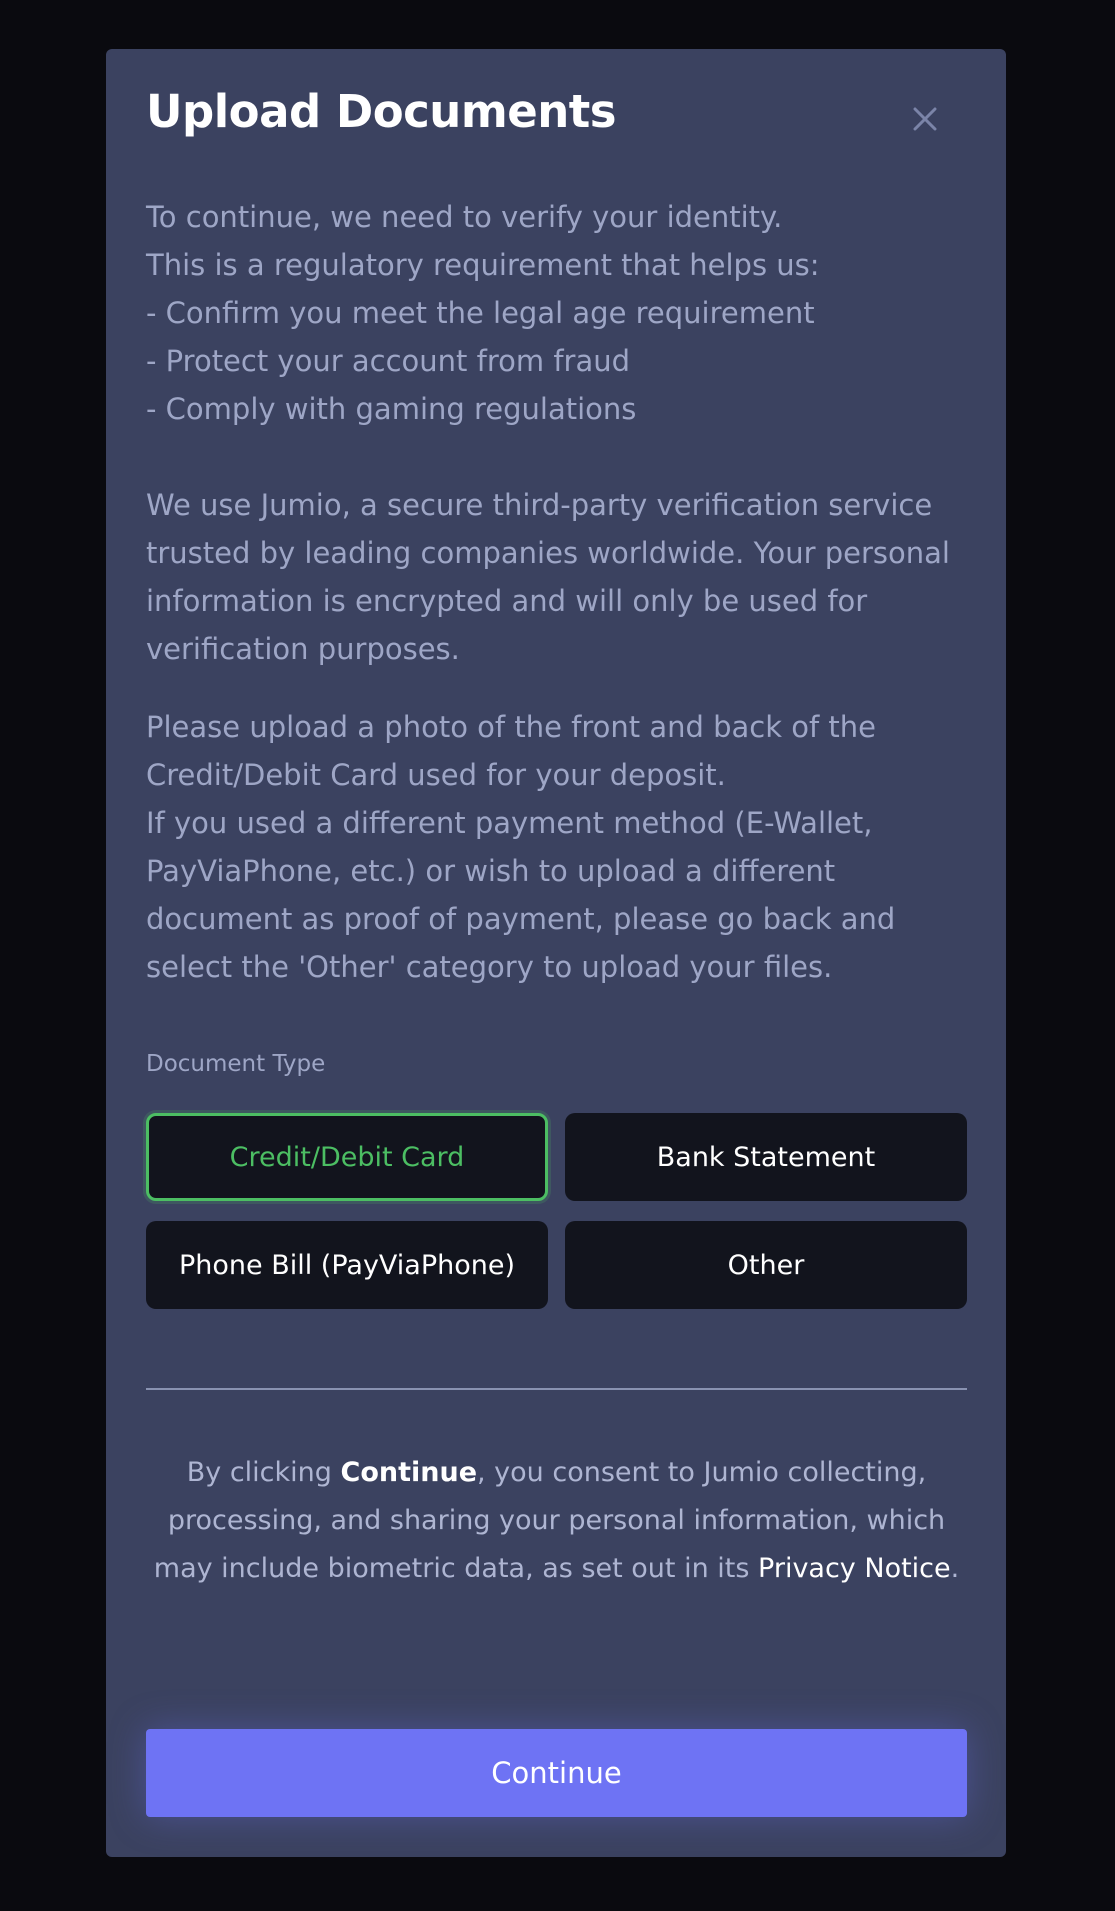 The width and height of the screenshot is (1115, 1911). What do you see at coordinates (236, 1064) in the screenshot?
I see `document-type-label: Document Type` at bounding box center [236, 1064].